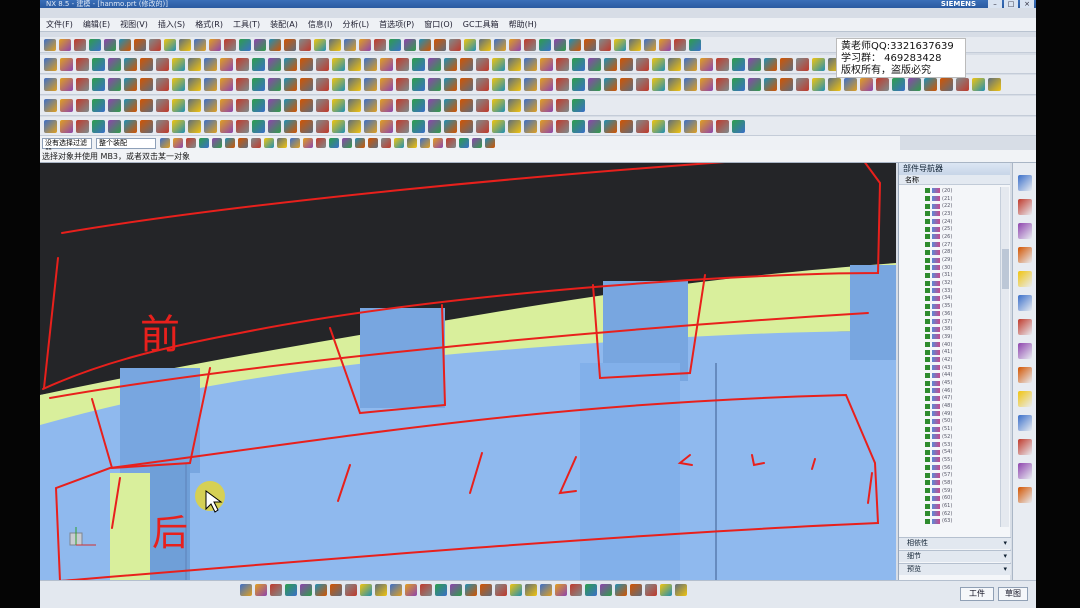 The height and width of the screenshot is (608, 1080). Describe the element at coordinates (954, 180) in the screenshot. I see `navigator-name-column: 名称` at that location.